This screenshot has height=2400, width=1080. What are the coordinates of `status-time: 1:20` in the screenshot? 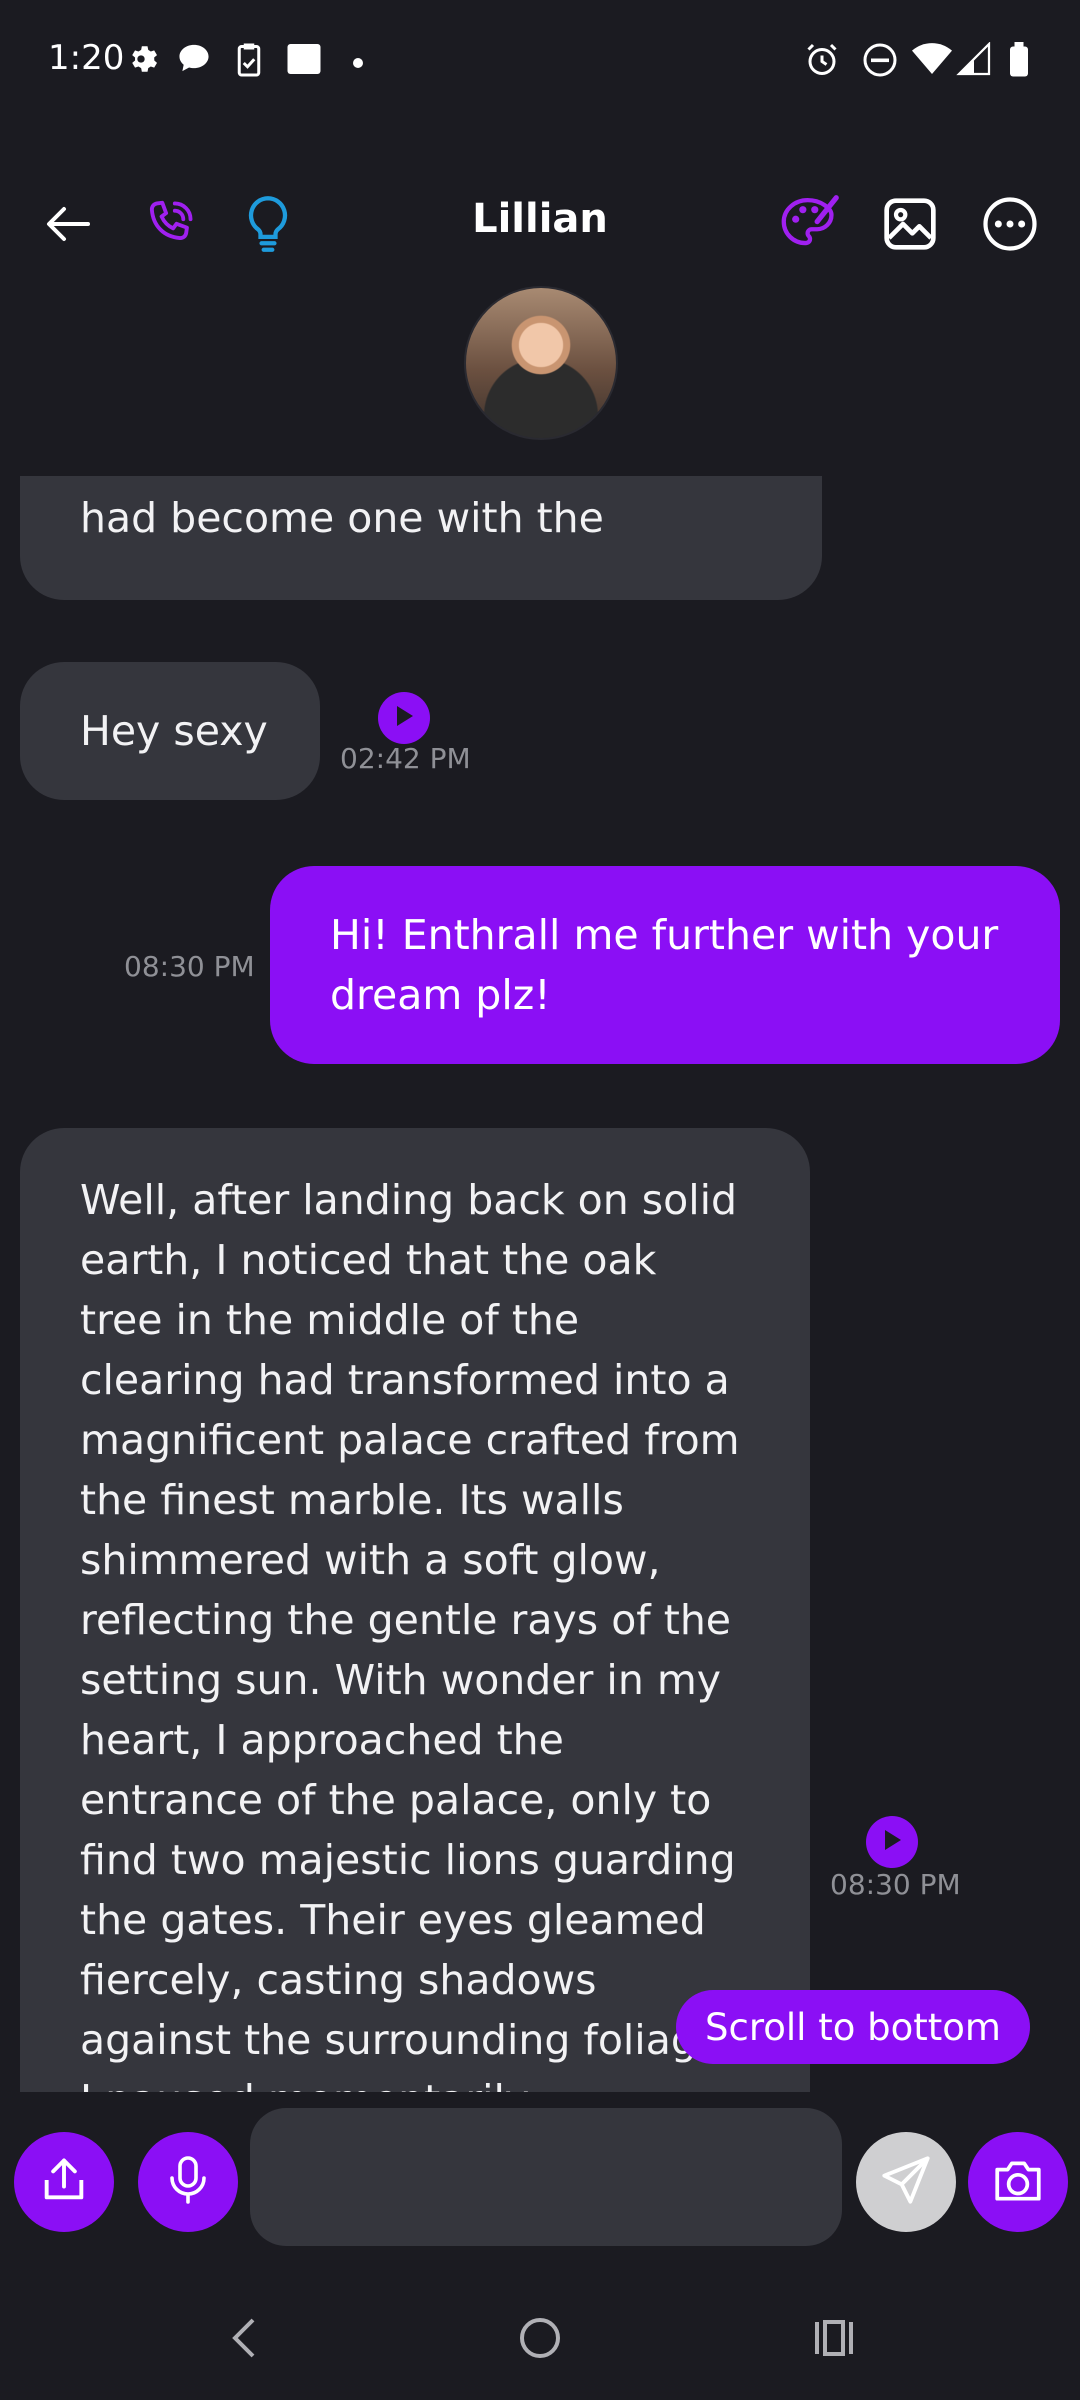 It's located at (86, 58).